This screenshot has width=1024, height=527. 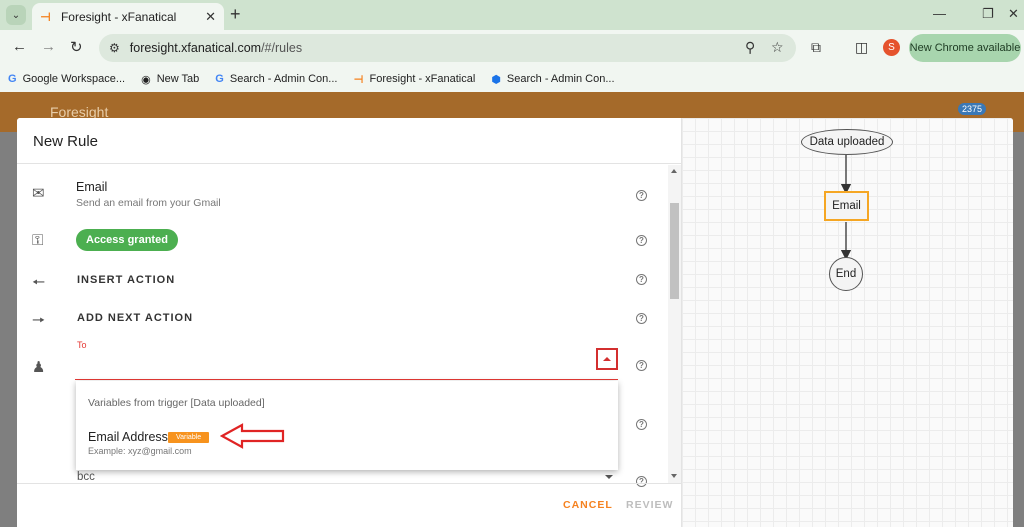 What do you see at coordinates (39, 320) in the screenshot?
I see `arrow-right-icon: 🠖` at bounding box center [39, 320].